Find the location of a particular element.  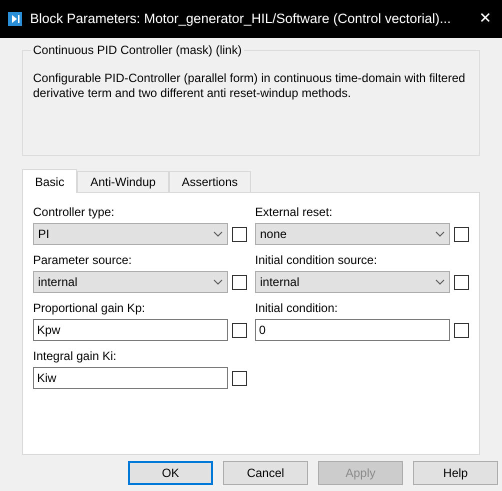

field-label: Integral gain Ki: is located at coordinates (75, 356).